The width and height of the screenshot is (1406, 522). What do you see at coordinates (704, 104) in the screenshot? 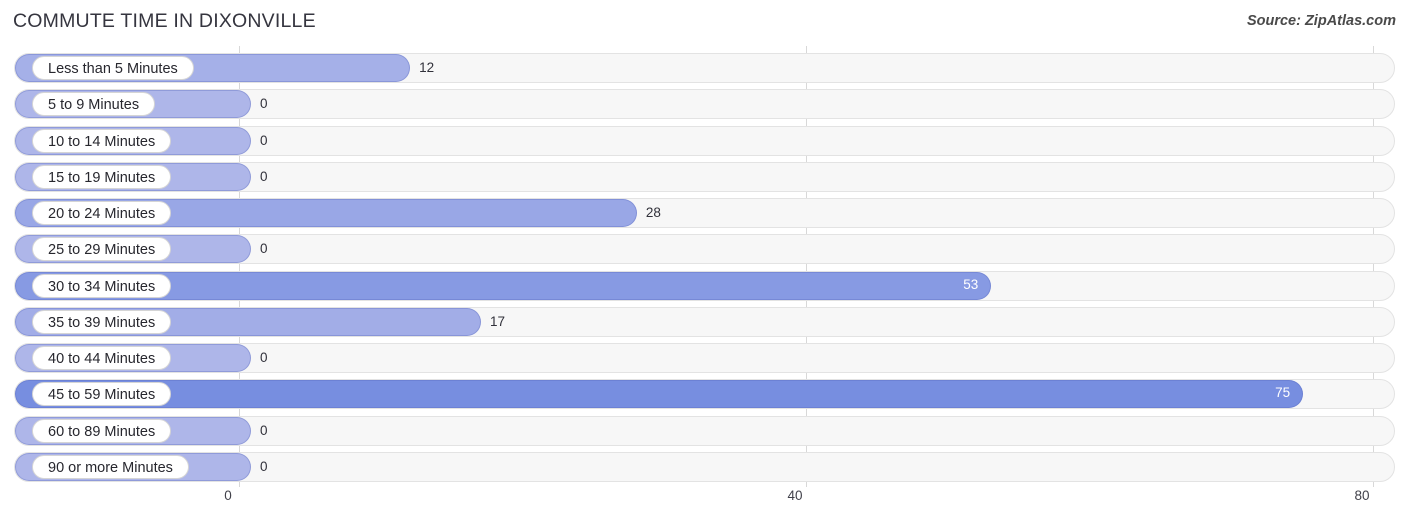
I see `bar-row: 5 to 9 Minutes 0` at bounding box center [704, 104].